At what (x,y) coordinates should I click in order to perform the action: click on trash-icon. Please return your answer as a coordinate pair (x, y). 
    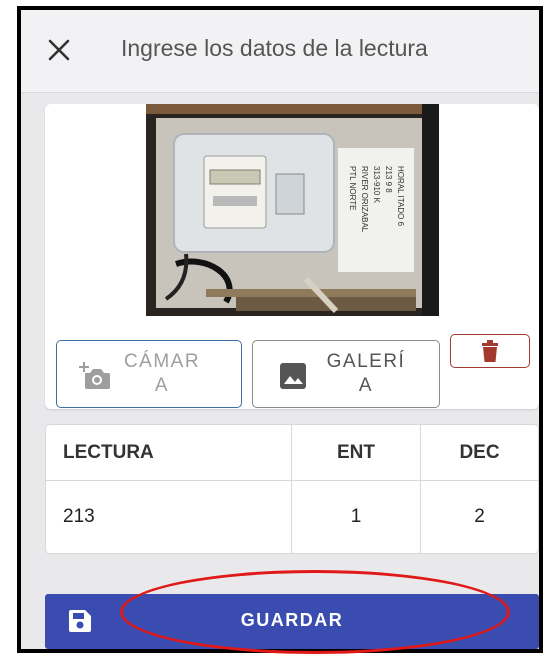
    Looking at the image, I should click on (490, 351).